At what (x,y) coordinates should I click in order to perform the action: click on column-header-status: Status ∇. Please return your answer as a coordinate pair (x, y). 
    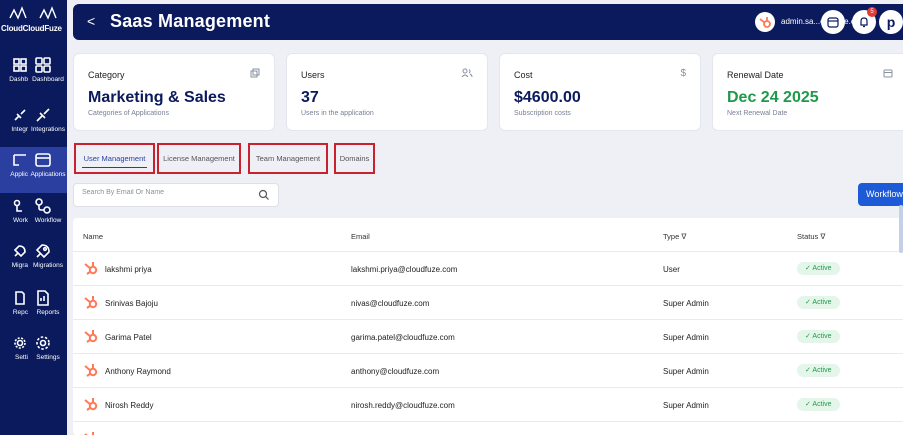
    Looking at the image, I should click on (811, 236).